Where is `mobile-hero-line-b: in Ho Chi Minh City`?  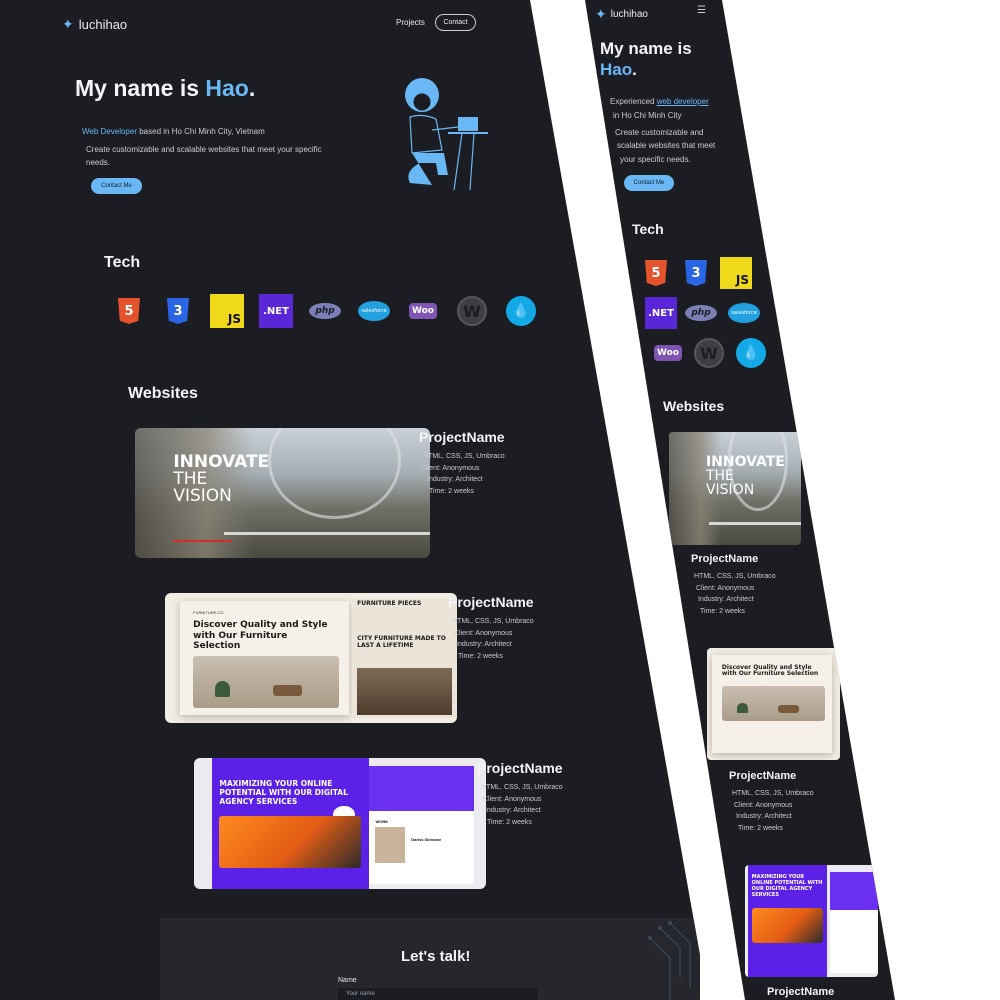
mobile-hero-line-b: in Ho Chi Minh City is located at coordinates (647, 115).